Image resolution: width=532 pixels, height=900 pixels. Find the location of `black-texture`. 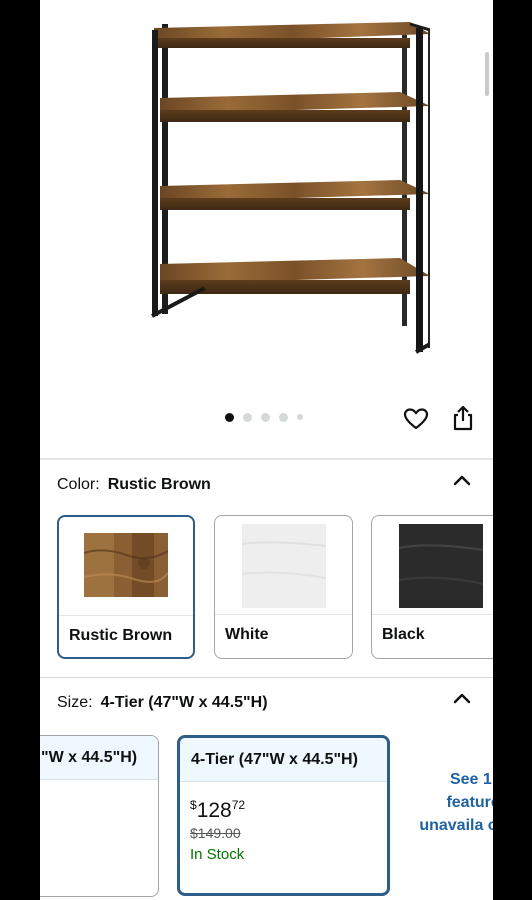

black-texture is located at coordinates (441, 566).